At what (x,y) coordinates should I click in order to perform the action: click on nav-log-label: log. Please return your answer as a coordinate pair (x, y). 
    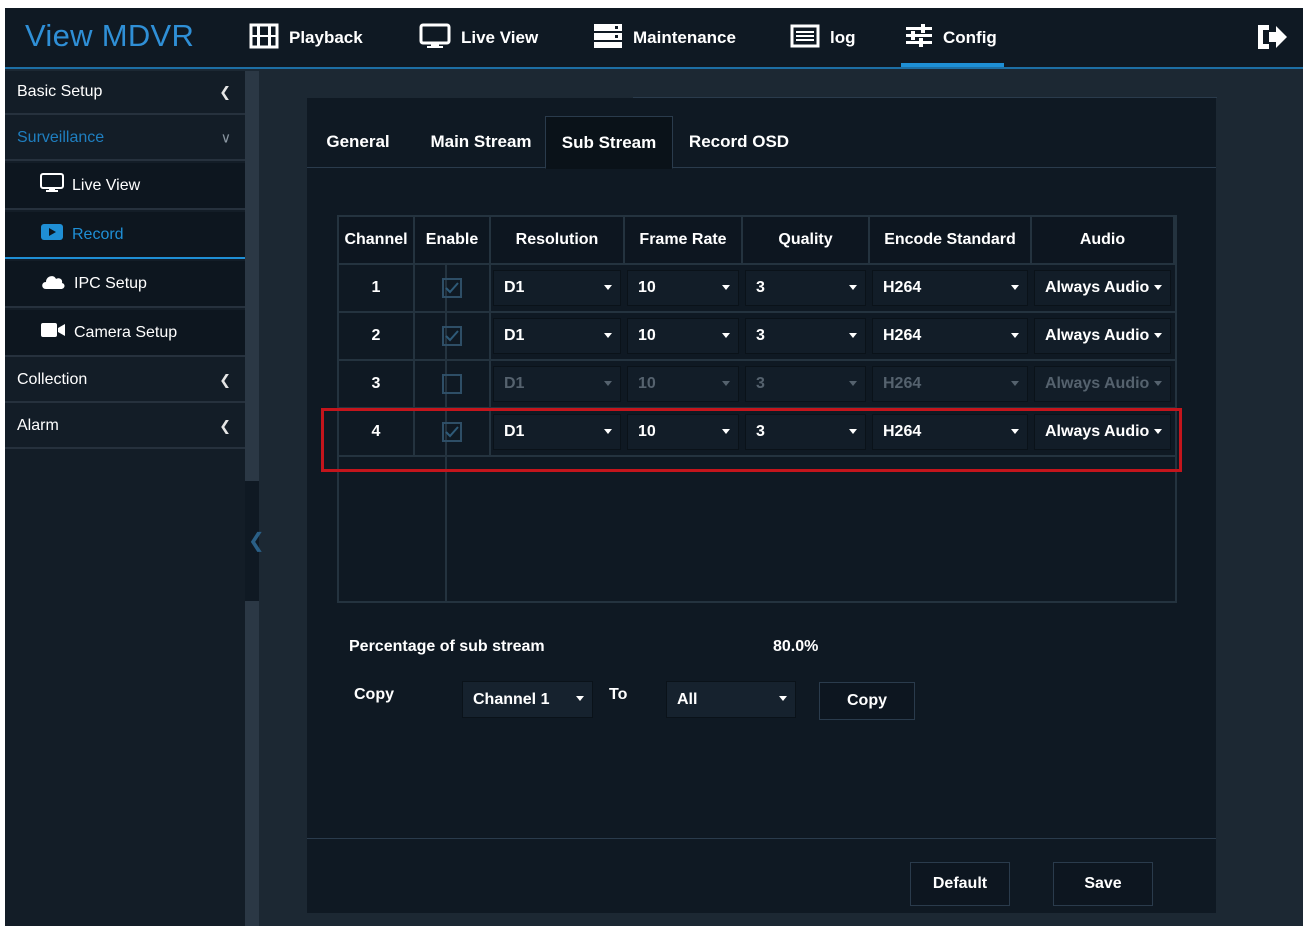
    Looking at the image, I should click on (843, 37).